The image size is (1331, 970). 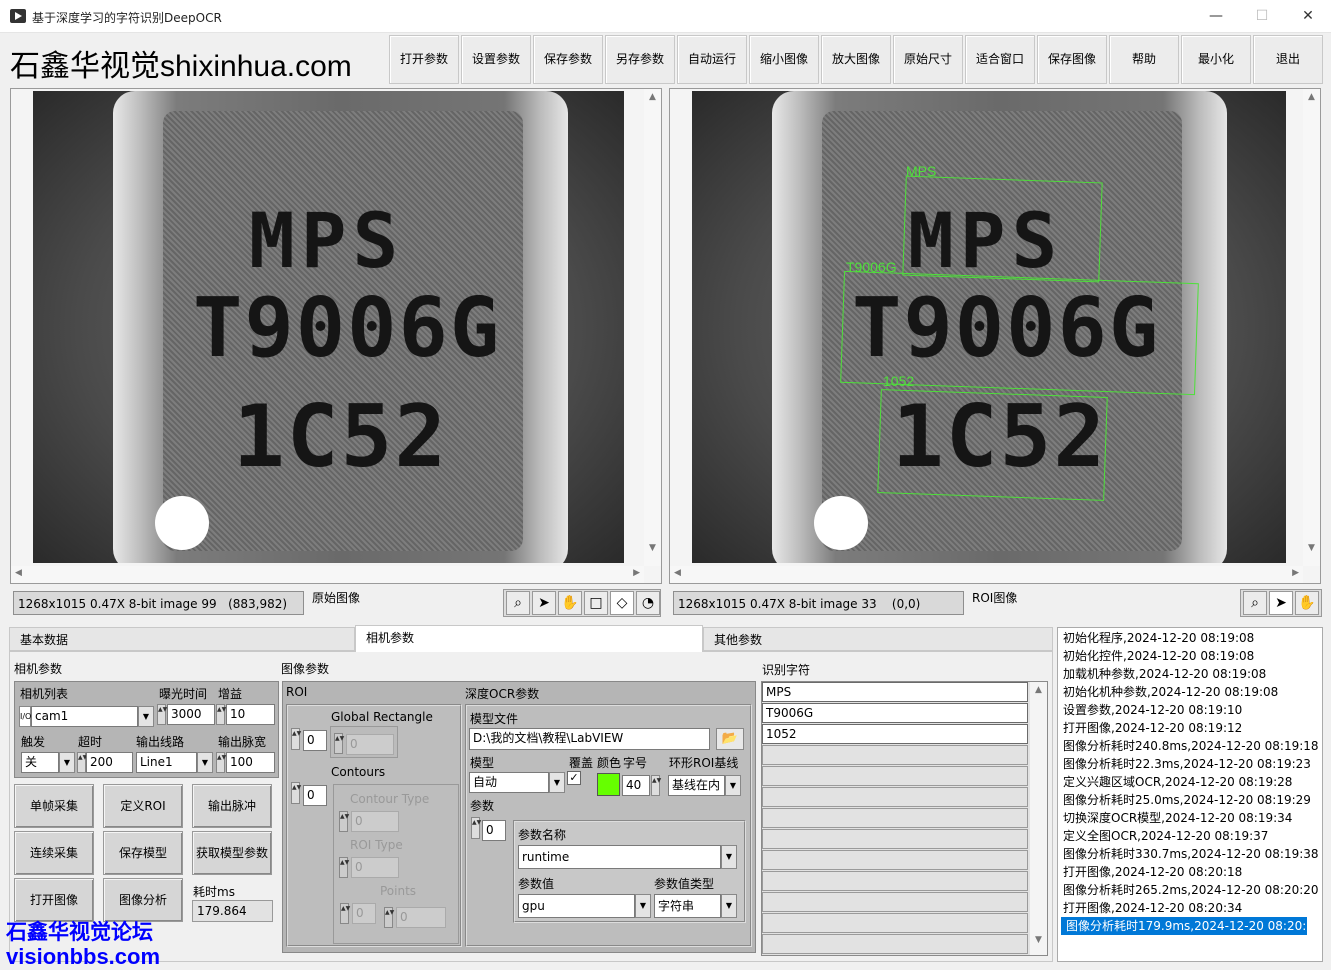 I want to click on points-value-spinner: ▲▼, so click(x=389, y=917).